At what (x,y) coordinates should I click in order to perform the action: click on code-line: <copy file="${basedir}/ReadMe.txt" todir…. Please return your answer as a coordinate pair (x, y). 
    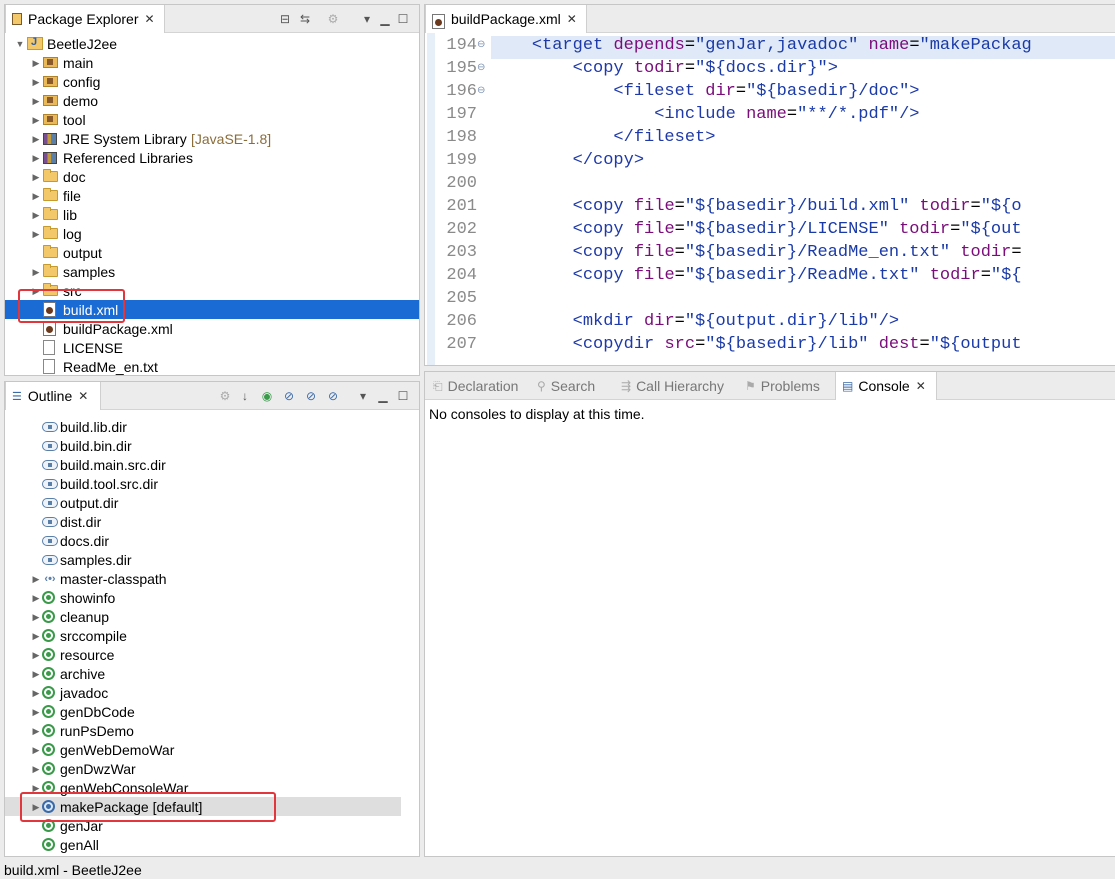
    Looking at the image, I should click on (803, 277).